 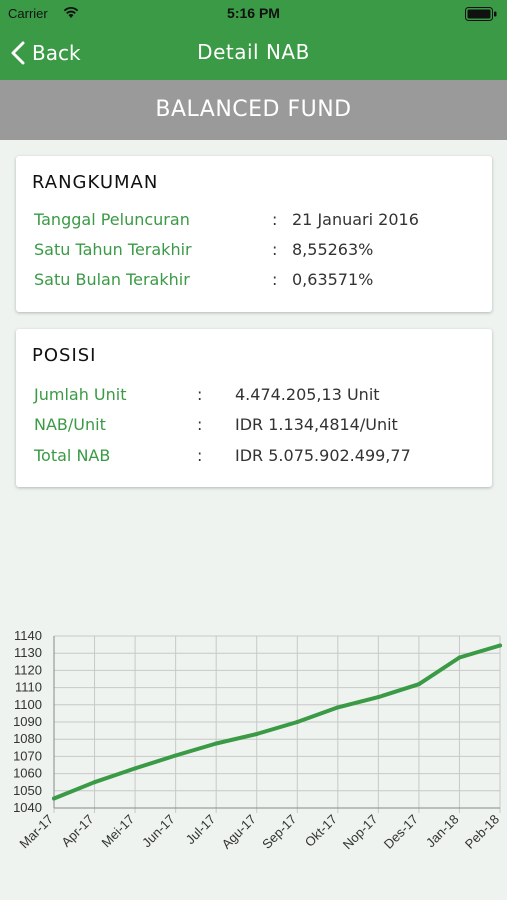 I want to click on position-value: 4.474.205,13 Unit, so click(x=307, y=394).